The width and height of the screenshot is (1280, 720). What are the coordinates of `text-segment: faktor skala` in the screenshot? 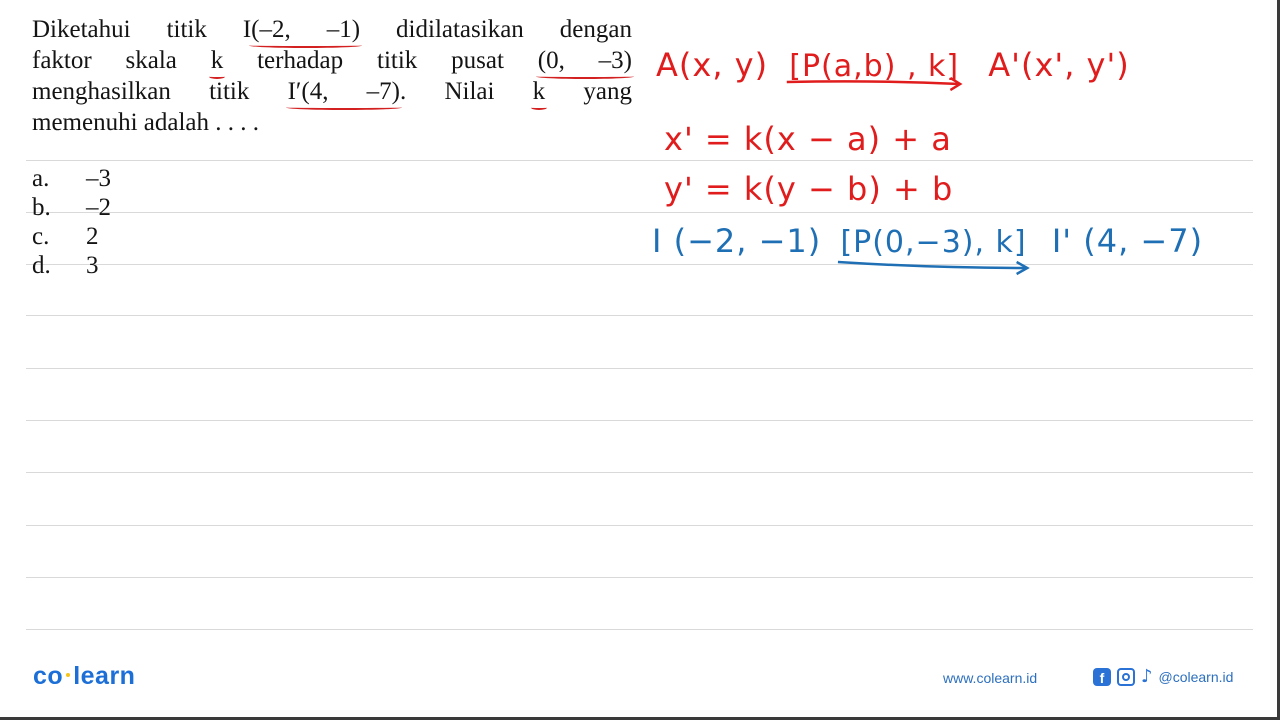 It's located at (121, 60).